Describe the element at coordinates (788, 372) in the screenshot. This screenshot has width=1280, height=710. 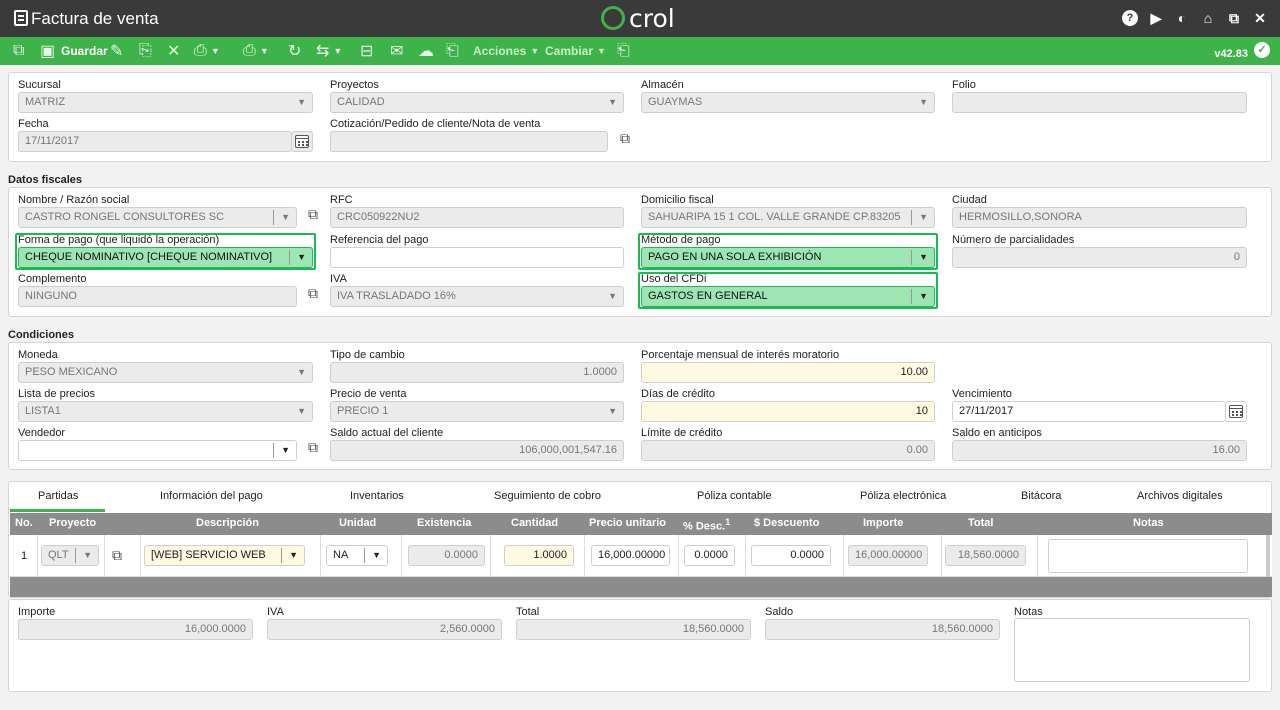
I see `interes-field: 10.00` at that location.